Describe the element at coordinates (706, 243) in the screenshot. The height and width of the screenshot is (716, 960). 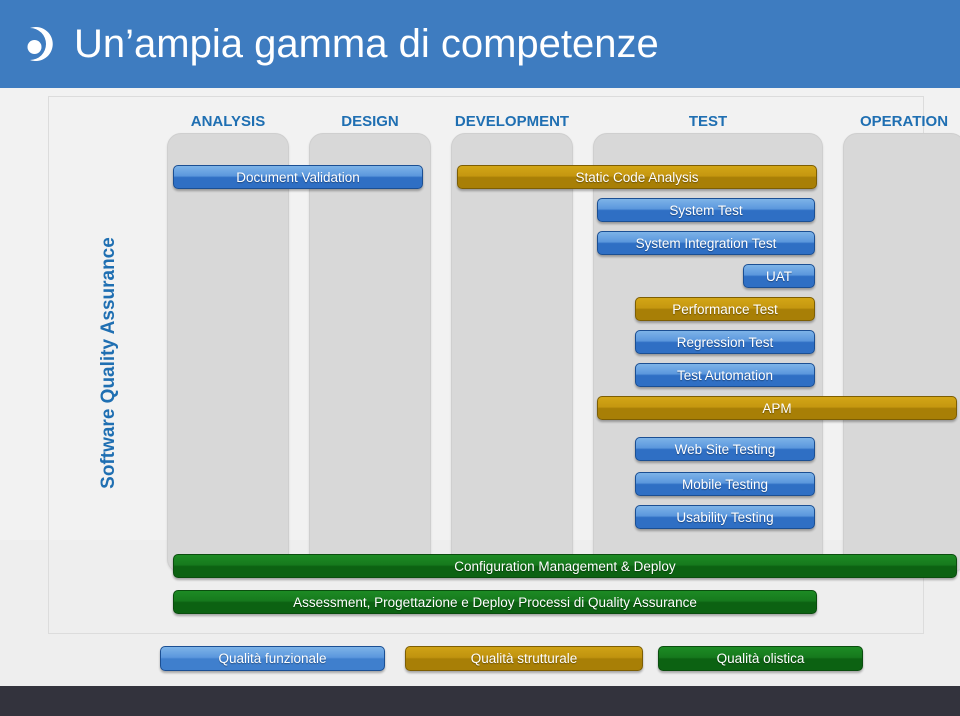
I see `capability-bar: System Integration Test` at that location.